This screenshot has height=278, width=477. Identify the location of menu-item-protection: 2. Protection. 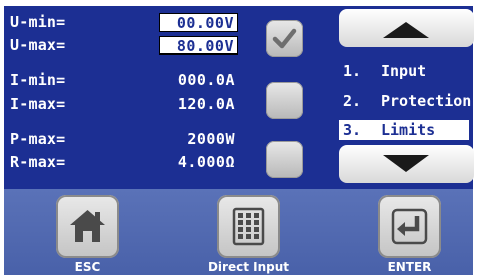
(405, 101).